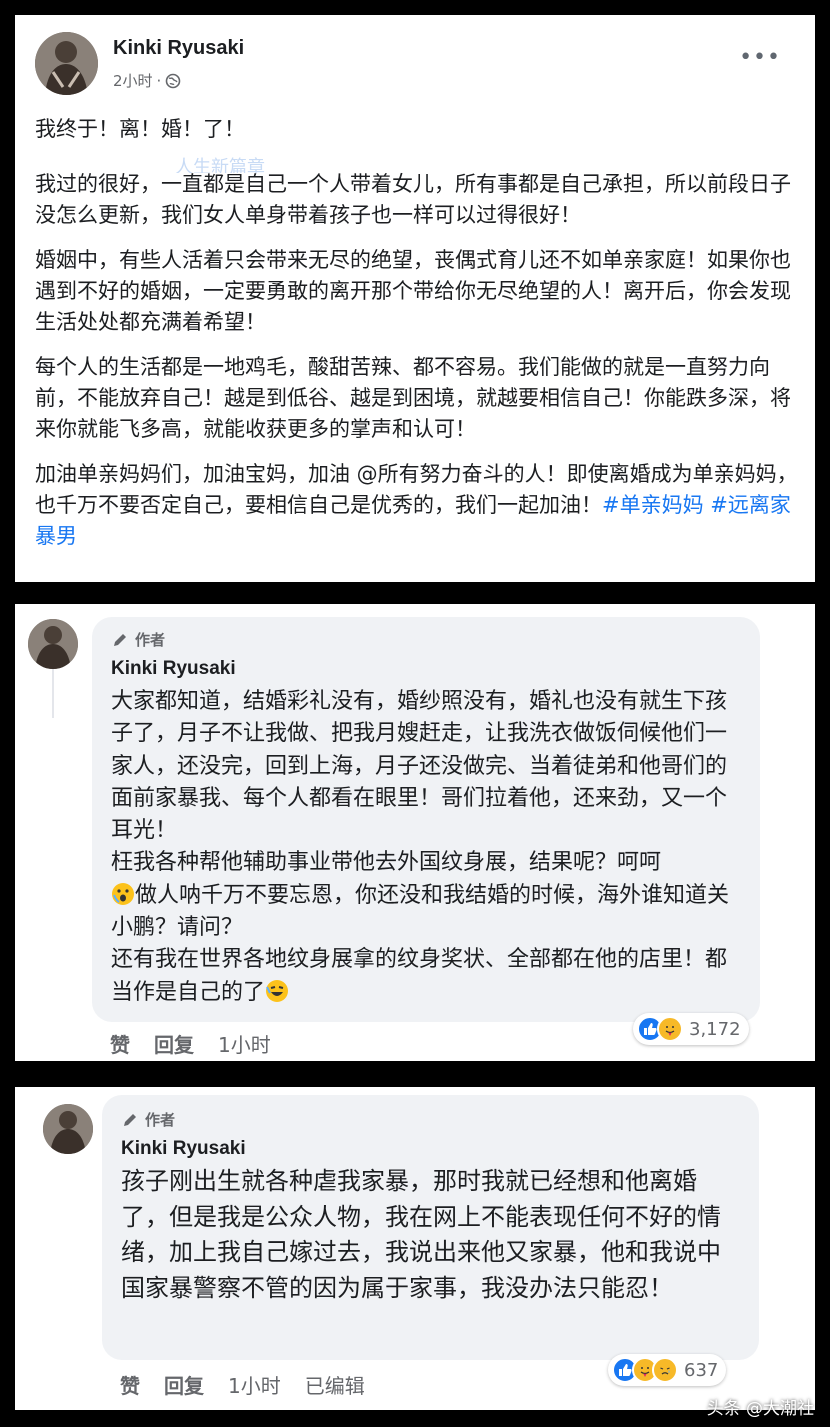  I want to click on scared-emoji-icon, so click(123, 893).